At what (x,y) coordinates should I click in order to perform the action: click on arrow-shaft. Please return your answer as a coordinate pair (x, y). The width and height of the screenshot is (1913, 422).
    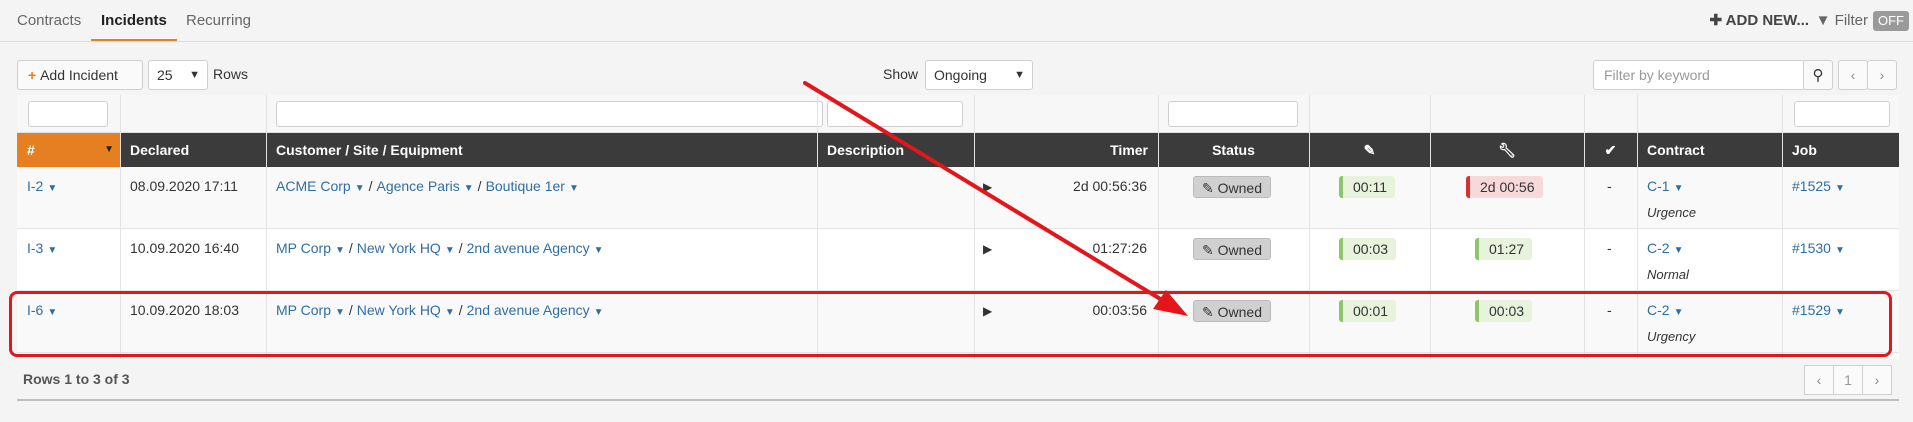
    Looking at the image, I should click on (983, 191).